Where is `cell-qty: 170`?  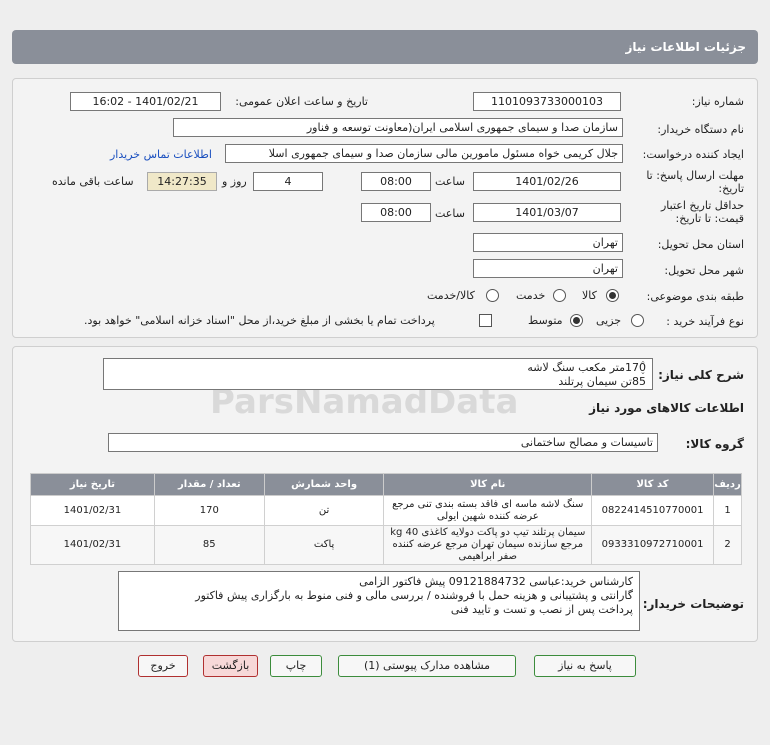 cell-qty: 170 is located at coordinates (209, 510).